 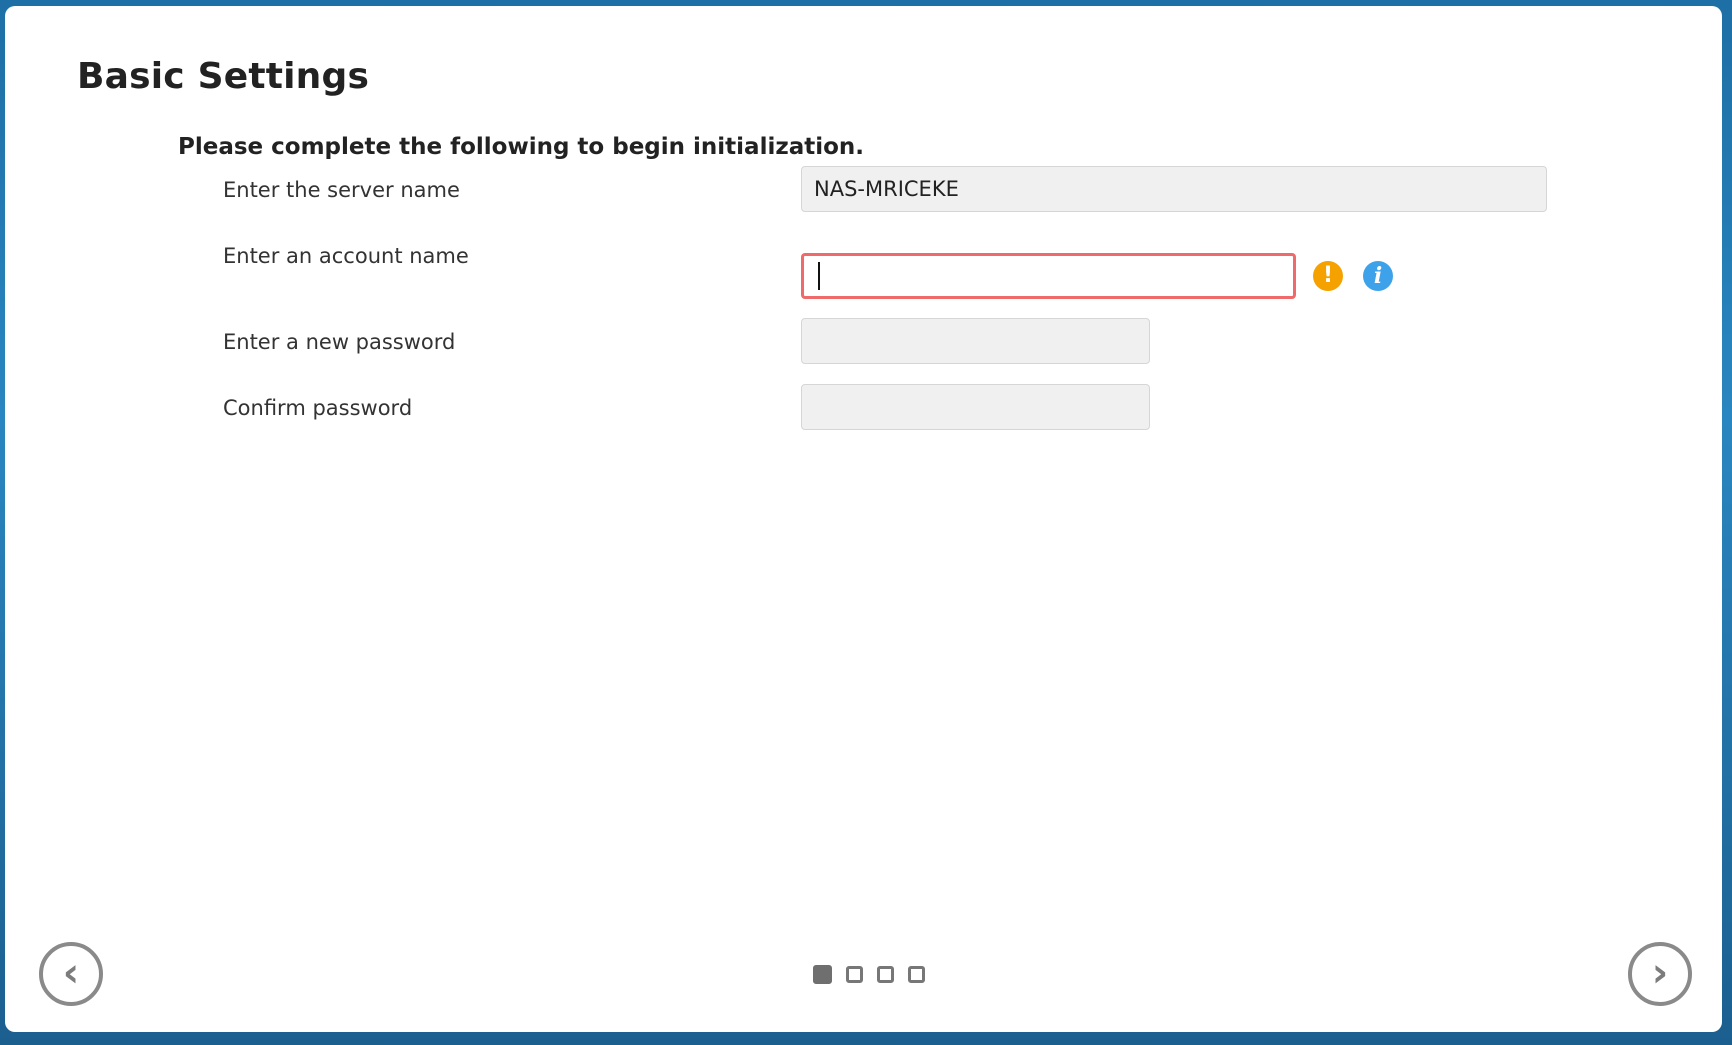 I want to click on account-name-input, so click(x=1048, y=276).